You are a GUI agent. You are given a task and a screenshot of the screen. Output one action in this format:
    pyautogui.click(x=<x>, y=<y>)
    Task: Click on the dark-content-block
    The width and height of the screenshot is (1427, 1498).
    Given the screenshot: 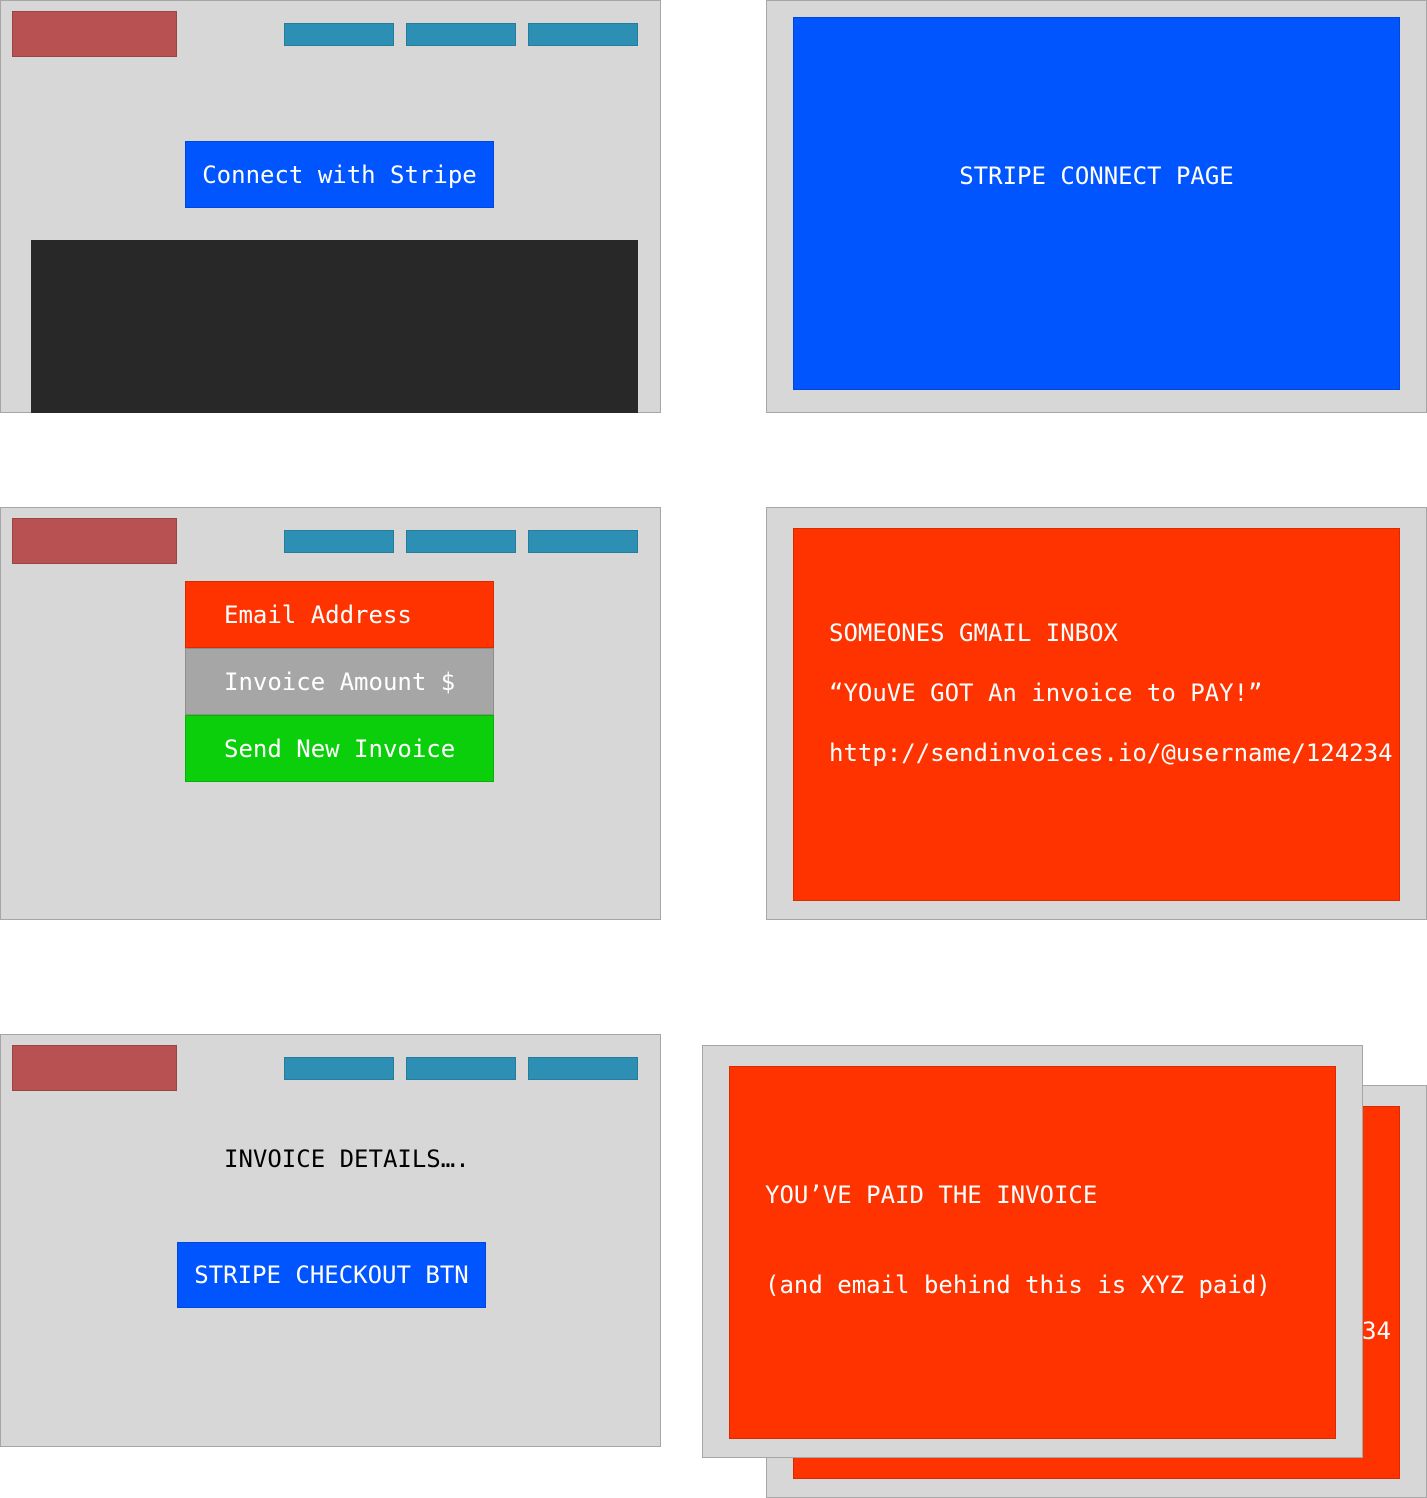 What is the action you would take?
    pyautogui.click(x=334, y=326)
    